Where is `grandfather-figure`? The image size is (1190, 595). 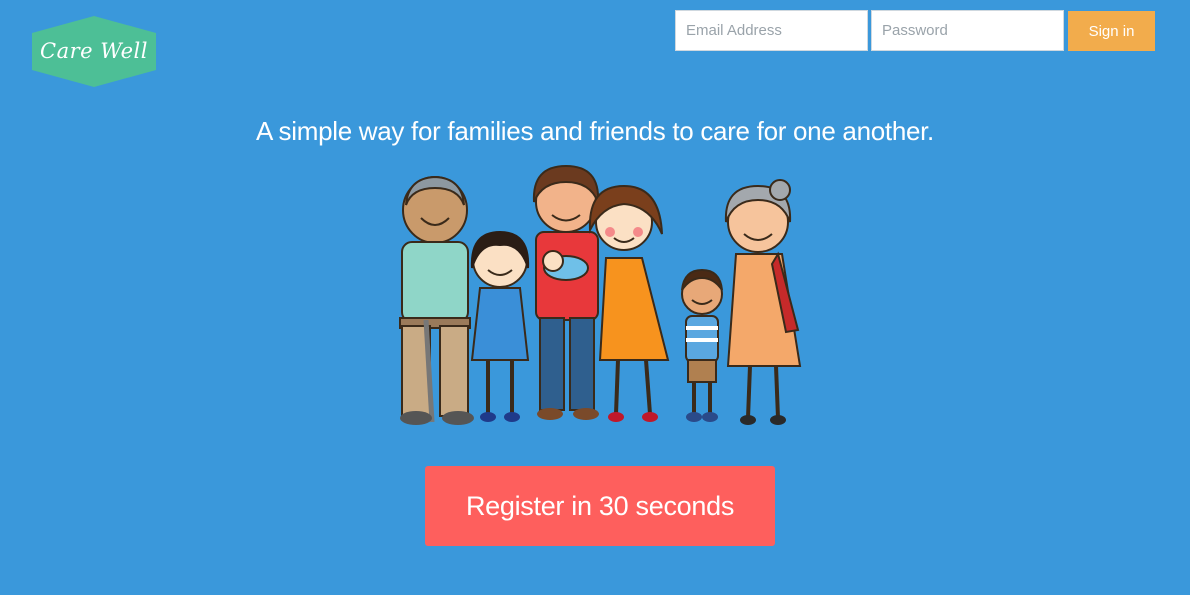
grandfather-figure is located at coordinates (436, 300).